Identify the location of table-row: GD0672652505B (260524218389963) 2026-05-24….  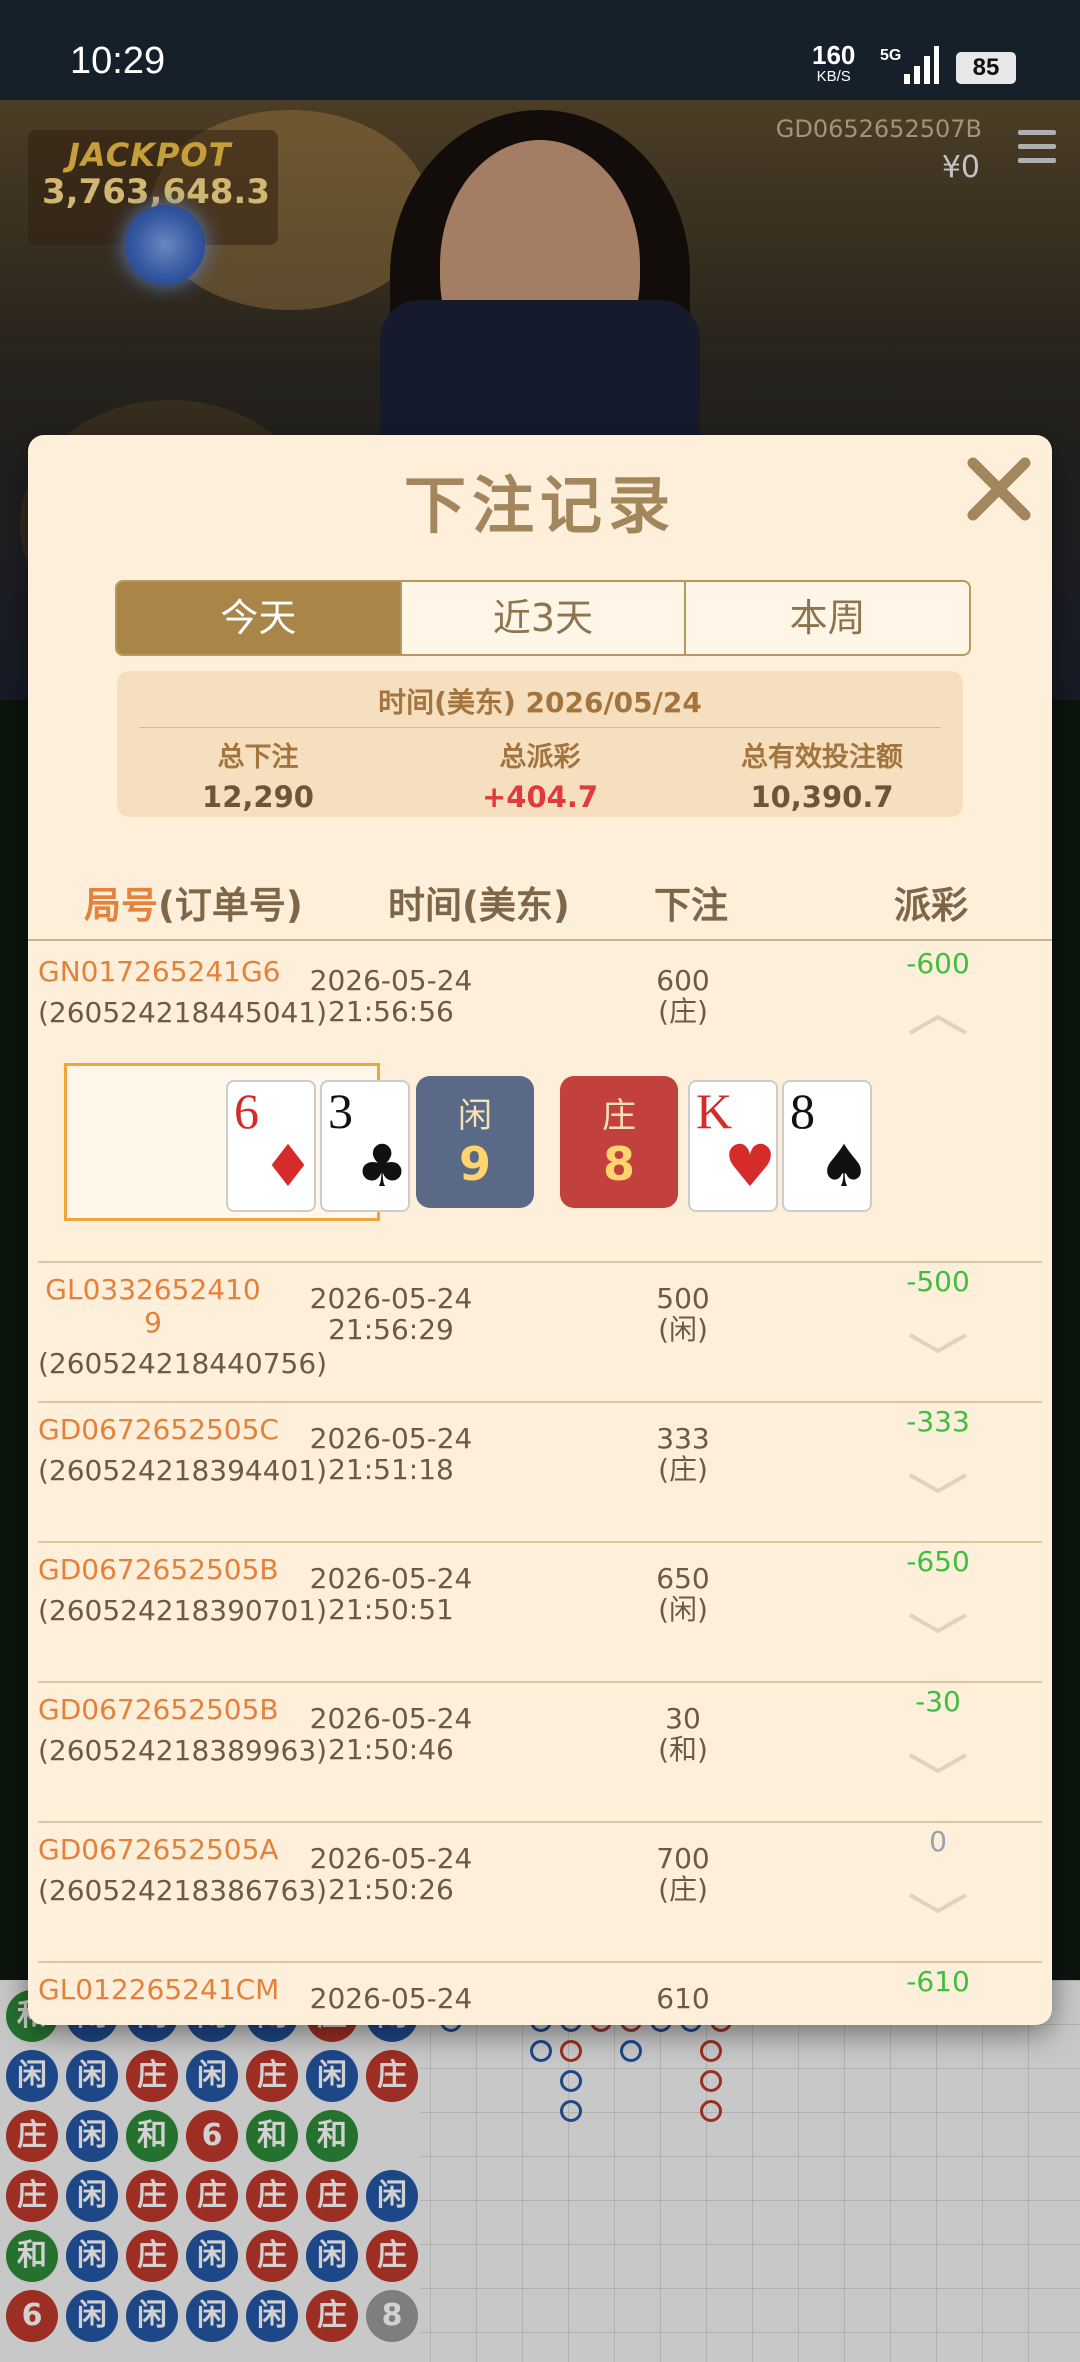
(540, 1752).